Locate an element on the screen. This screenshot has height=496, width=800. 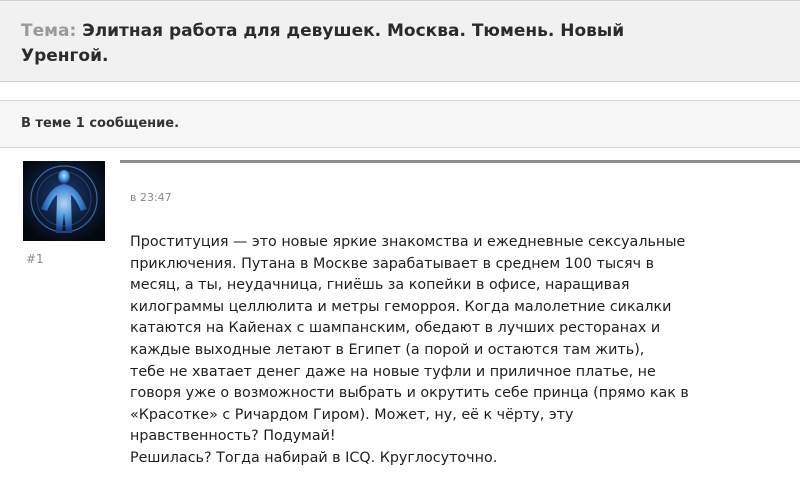
message-count: В теме 1 сообщение. is located at coordinates (100, 123).